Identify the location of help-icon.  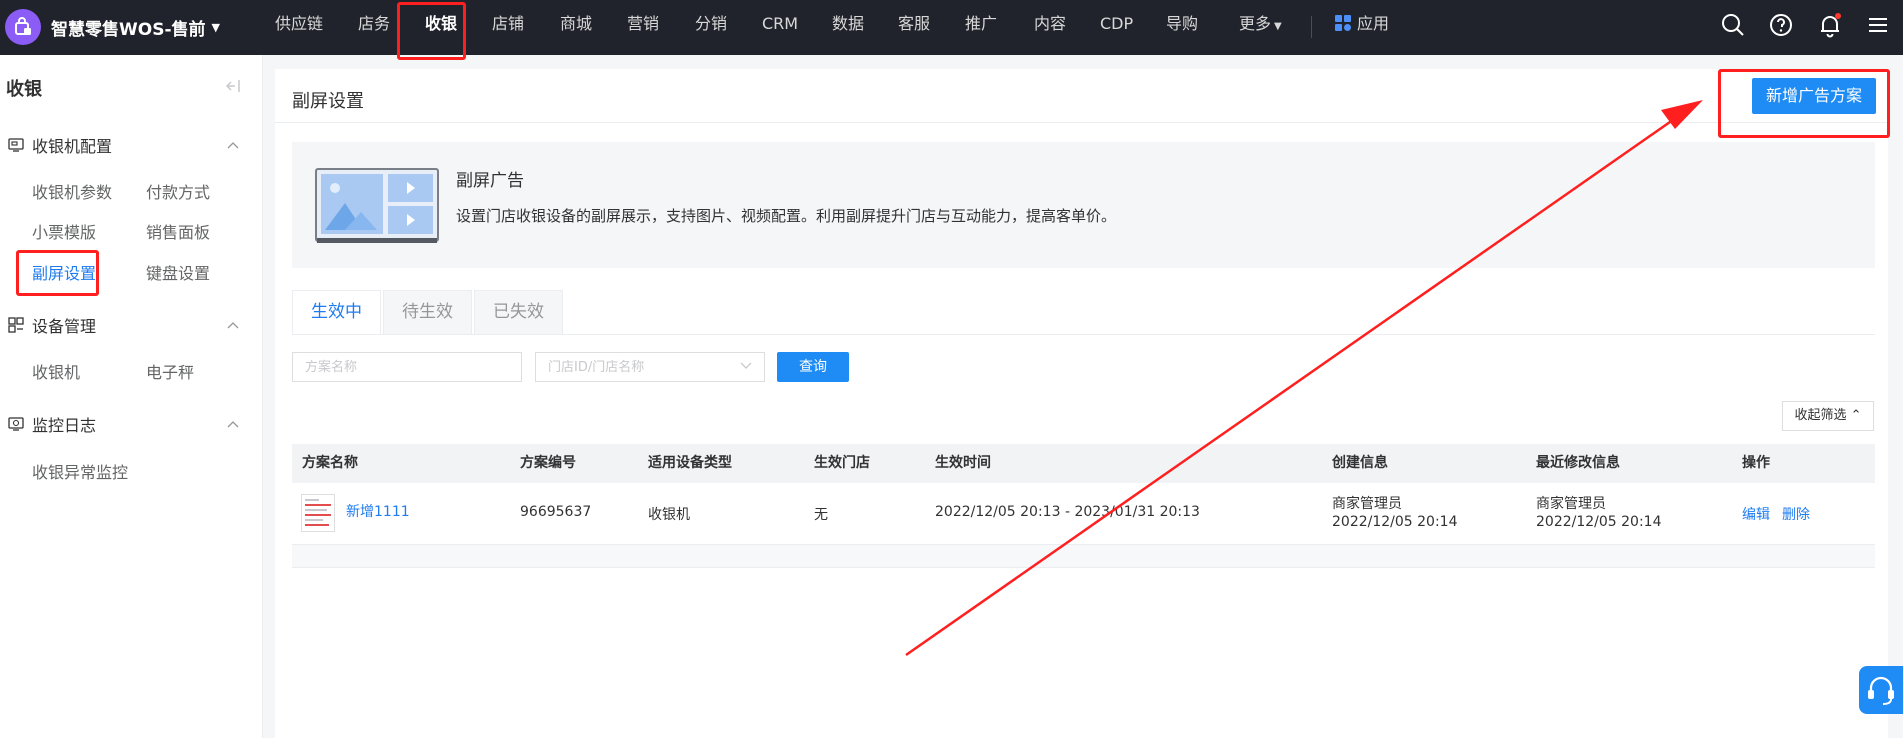
(1781, 25).